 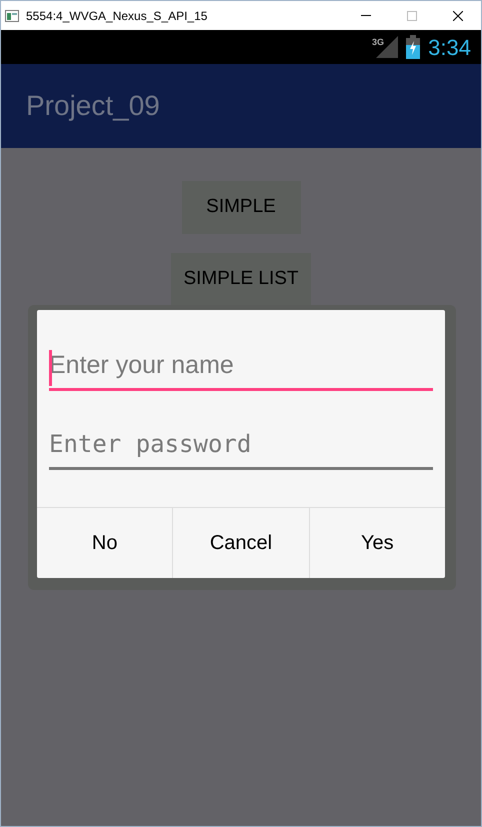 What do you see at coordinates (117, 16) in the screenshot?
I see `window-title: 5554:4_WVGA_Nexus_S_API_15` at bounding box center [117, 16].